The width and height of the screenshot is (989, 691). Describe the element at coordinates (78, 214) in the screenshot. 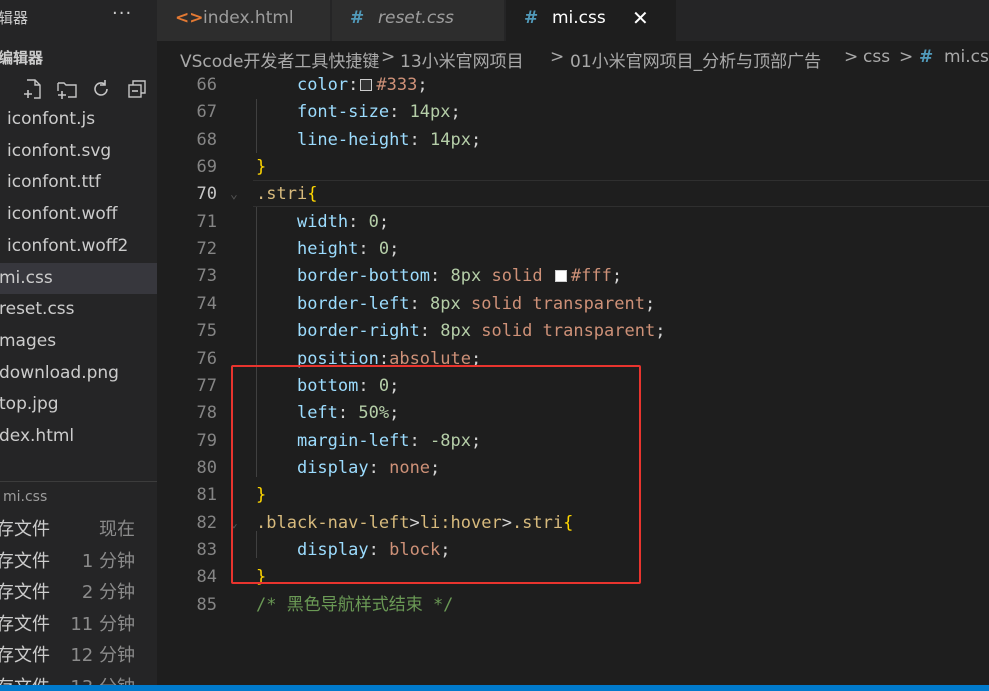

I see `file-item: iconfont.woff` at that location.